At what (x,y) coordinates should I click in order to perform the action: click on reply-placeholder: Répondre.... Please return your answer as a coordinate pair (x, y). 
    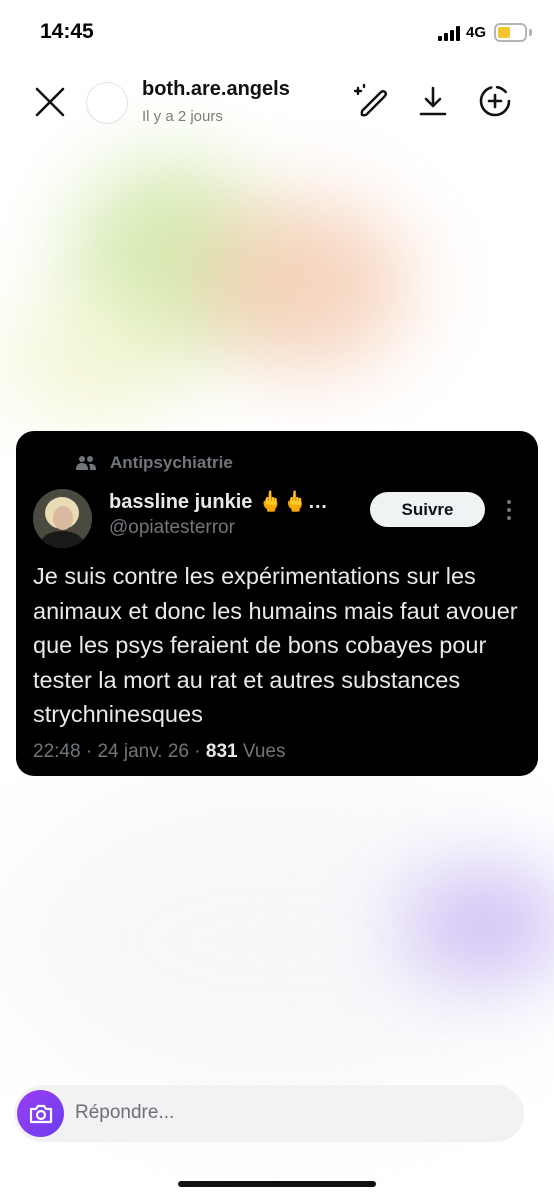
    Looking at the image, I should click on (125, 1112).